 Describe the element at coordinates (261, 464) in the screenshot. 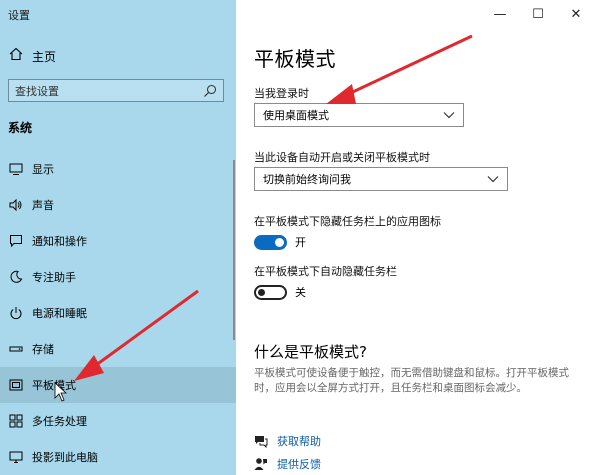

I see `feedback-person-icon` at that location.